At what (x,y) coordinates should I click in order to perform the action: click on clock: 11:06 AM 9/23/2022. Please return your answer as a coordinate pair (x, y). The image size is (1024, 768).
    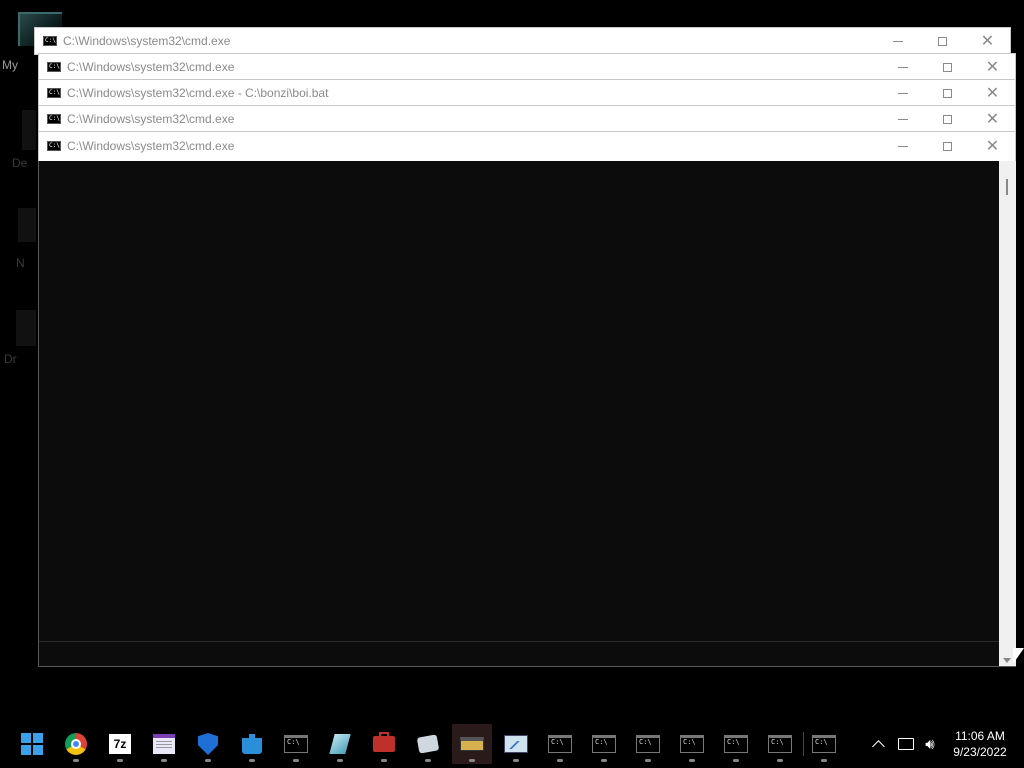
    Looking at the image, I should click on (980, 744).